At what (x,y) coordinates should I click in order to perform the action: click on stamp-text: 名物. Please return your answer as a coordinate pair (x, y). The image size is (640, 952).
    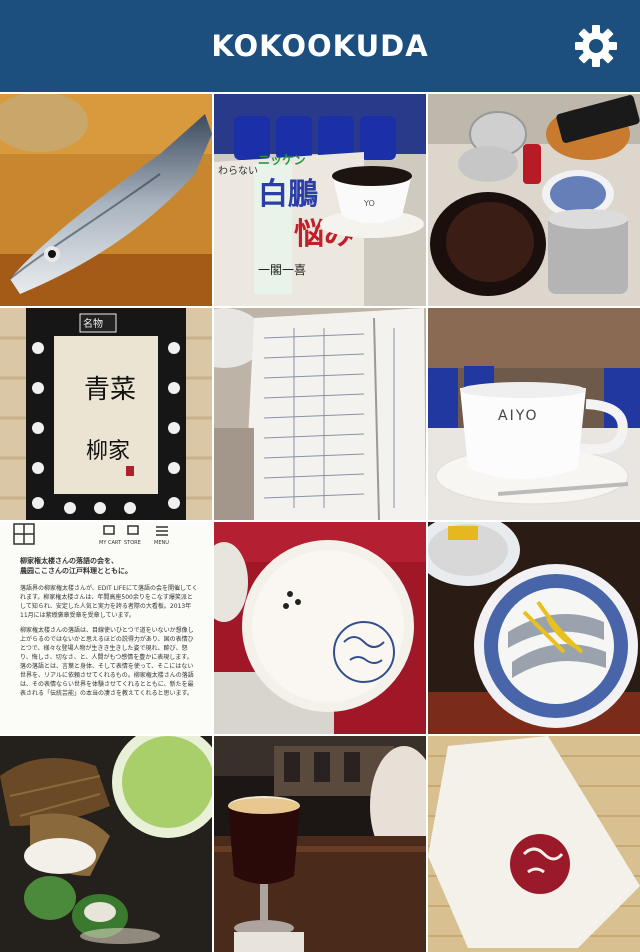
    Looking at the image, I should click on (93, 323).